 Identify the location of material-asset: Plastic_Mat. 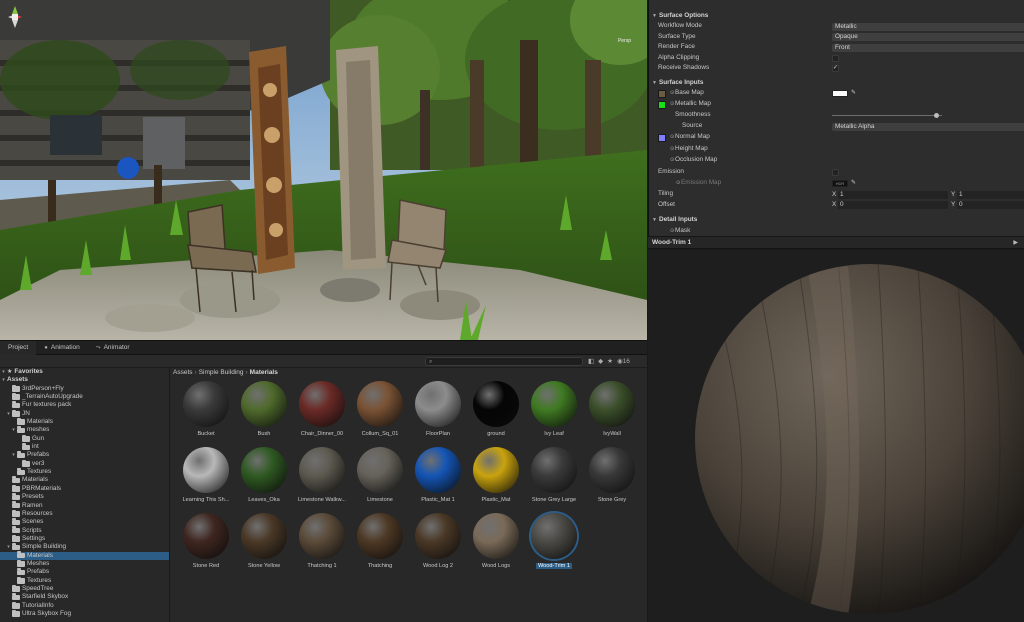
(496, 478).